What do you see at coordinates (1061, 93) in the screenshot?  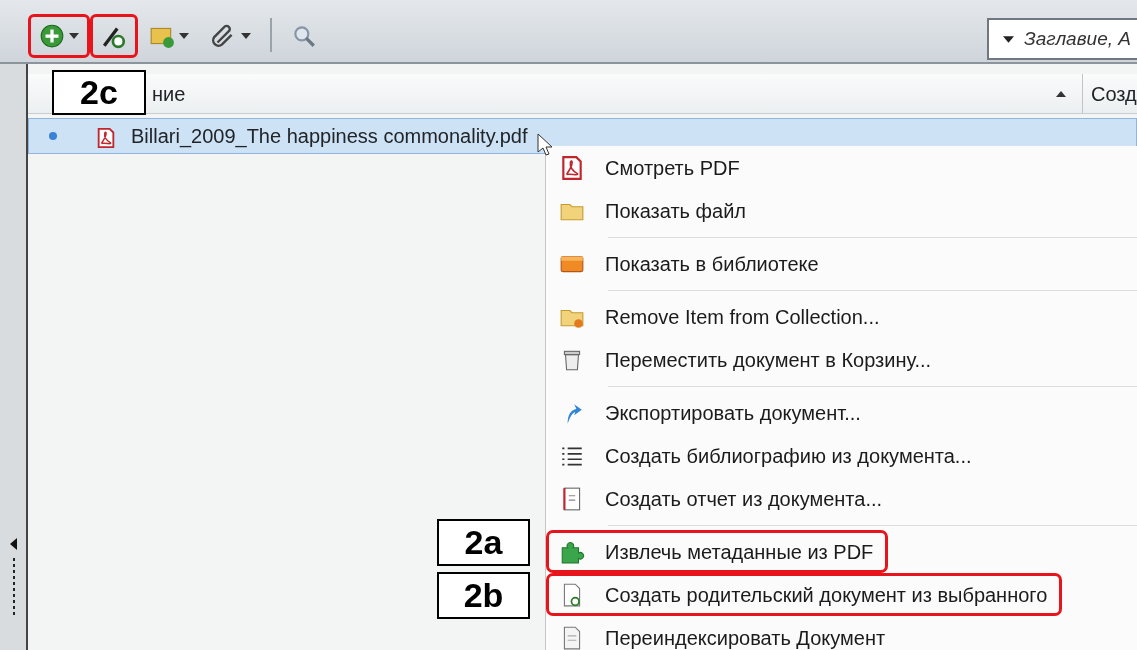 I see `sort-icon` at bounding box center [1061, 93].